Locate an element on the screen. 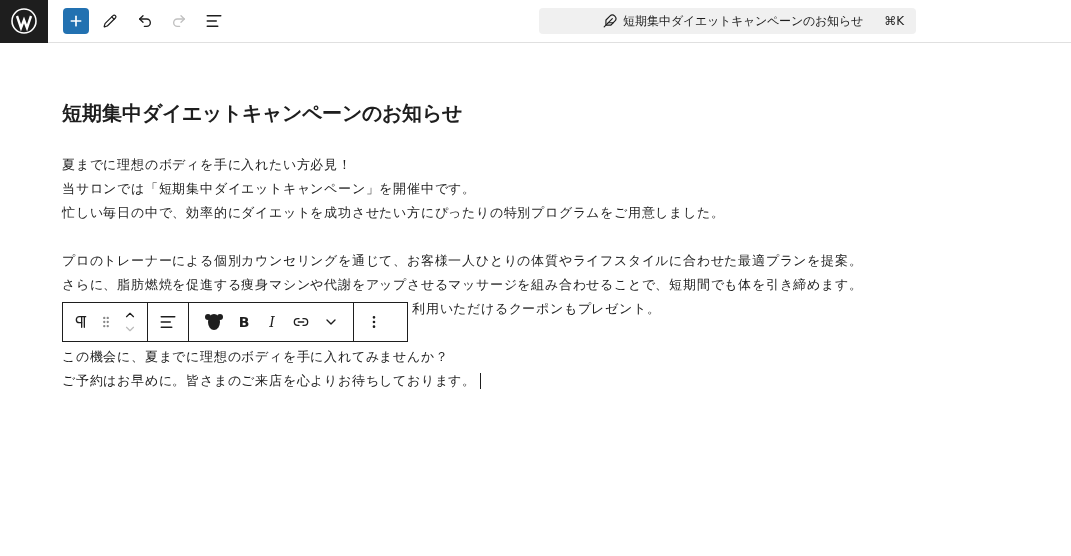 Image resolution: width=1071 pixels, height=556 pixels. paragraph-line: 利用いただけるクーポンもプレゼント。 is located at coordinates (536, 309).